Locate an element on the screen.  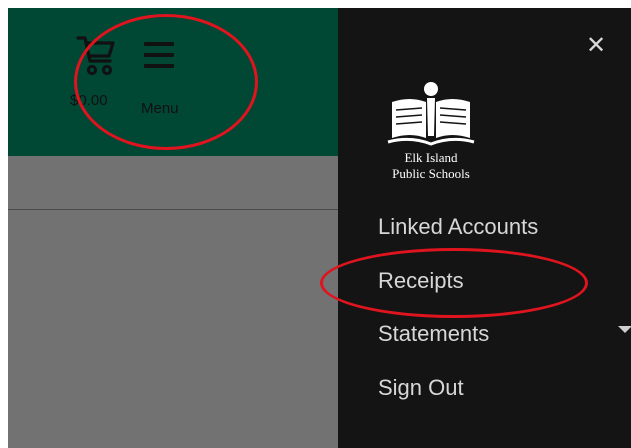
nav-item-receipts: Receipts is located at coordinates (421, 281).